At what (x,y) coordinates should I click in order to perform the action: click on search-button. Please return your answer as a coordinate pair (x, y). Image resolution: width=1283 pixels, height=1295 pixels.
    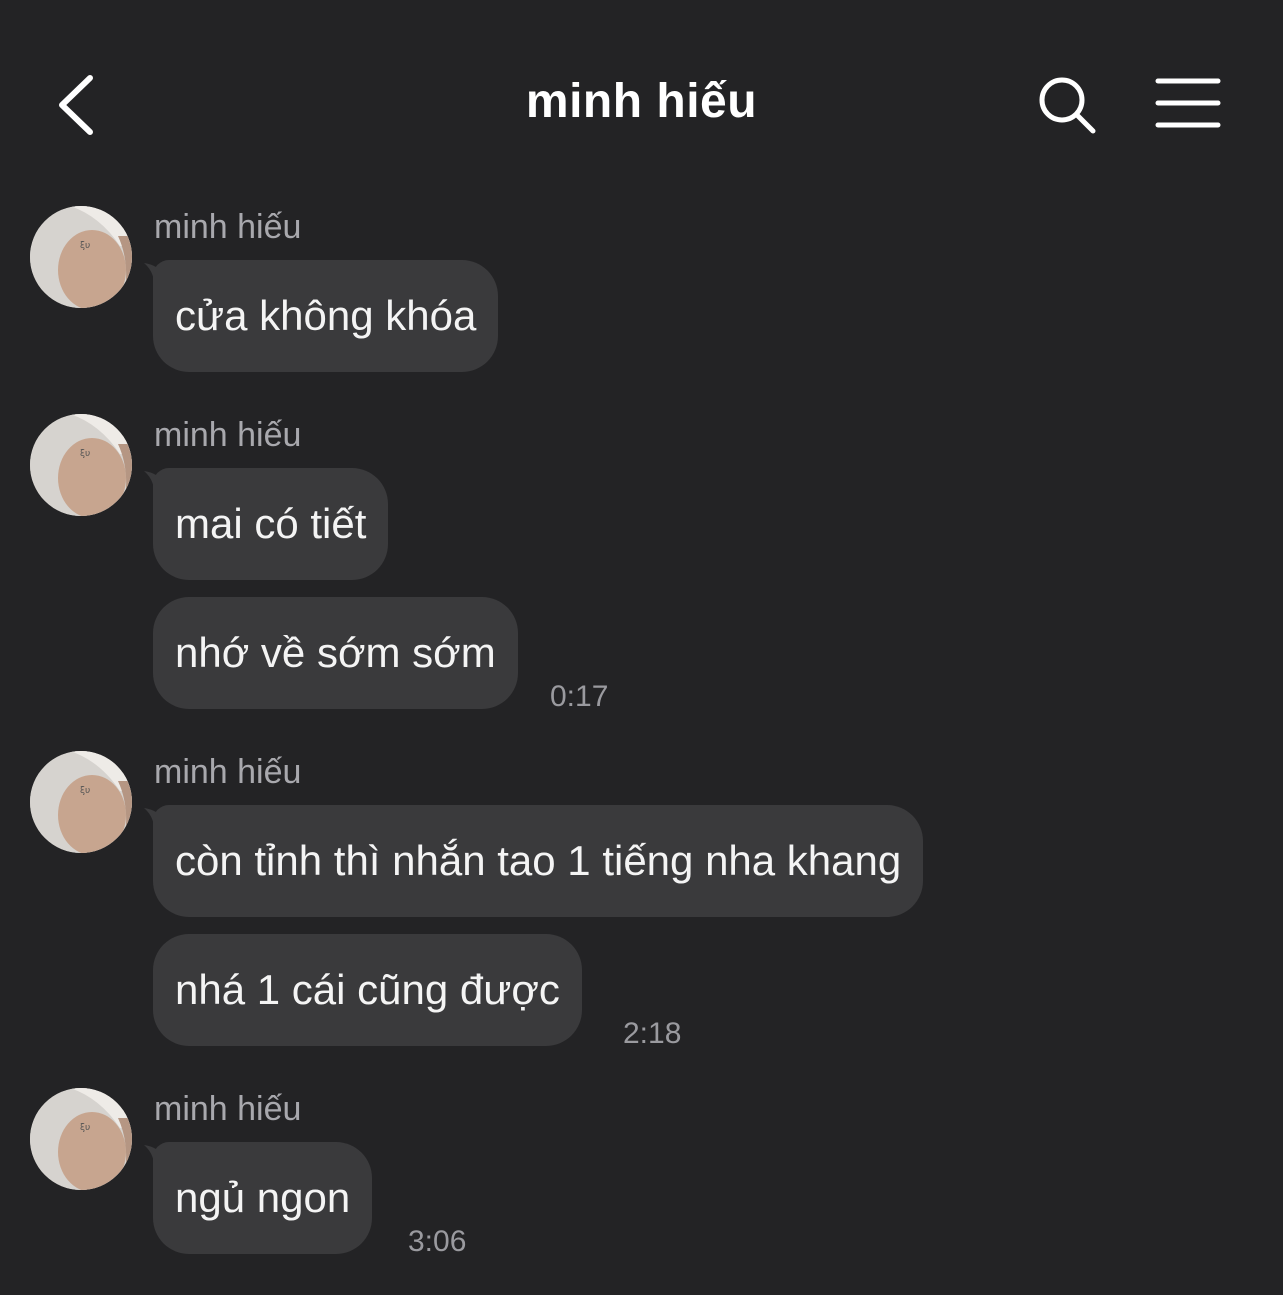
    Looking at the image, I should click on (1067, 105).